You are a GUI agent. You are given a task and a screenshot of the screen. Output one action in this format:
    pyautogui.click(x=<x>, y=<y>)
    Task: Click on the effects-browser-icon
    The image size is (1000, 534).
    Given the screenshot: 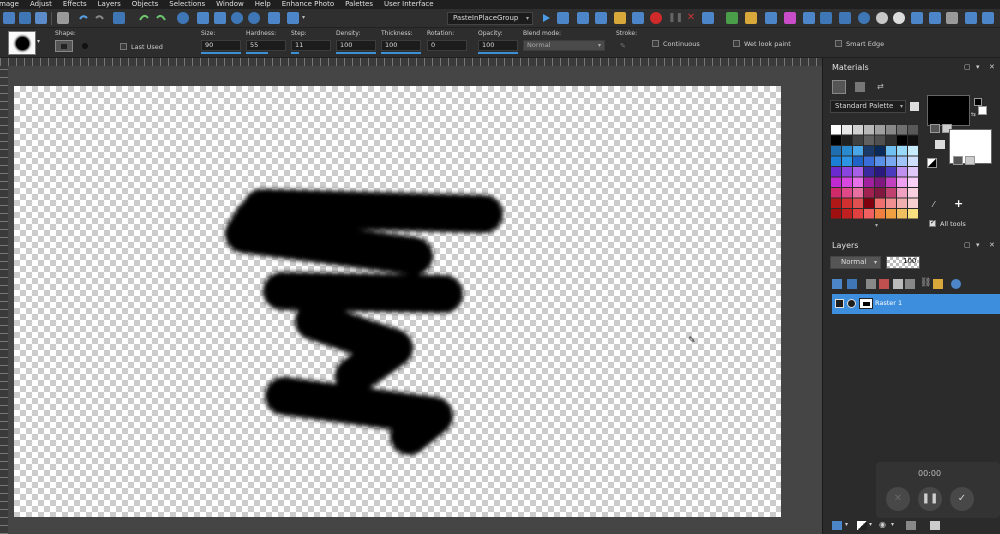 What is the action you would take?
    pyautogui.click(x=790, y=18)
    